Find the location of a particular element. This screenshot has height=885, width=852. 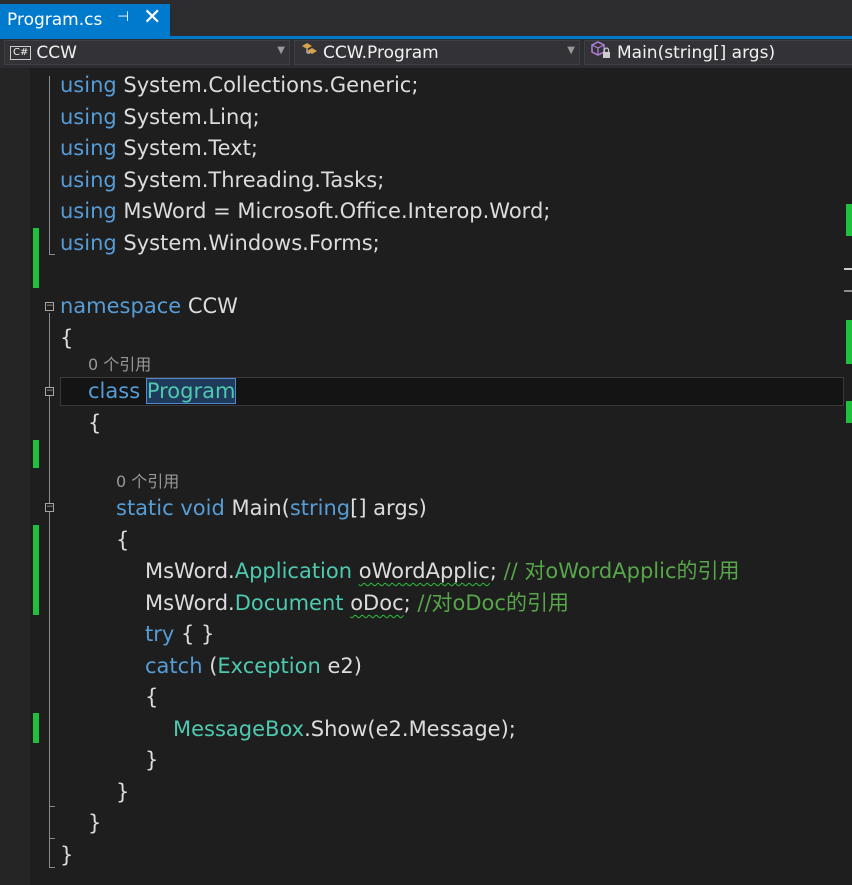

project-dropdown: C# CCW ▼ is located at coordinates (147, 52).